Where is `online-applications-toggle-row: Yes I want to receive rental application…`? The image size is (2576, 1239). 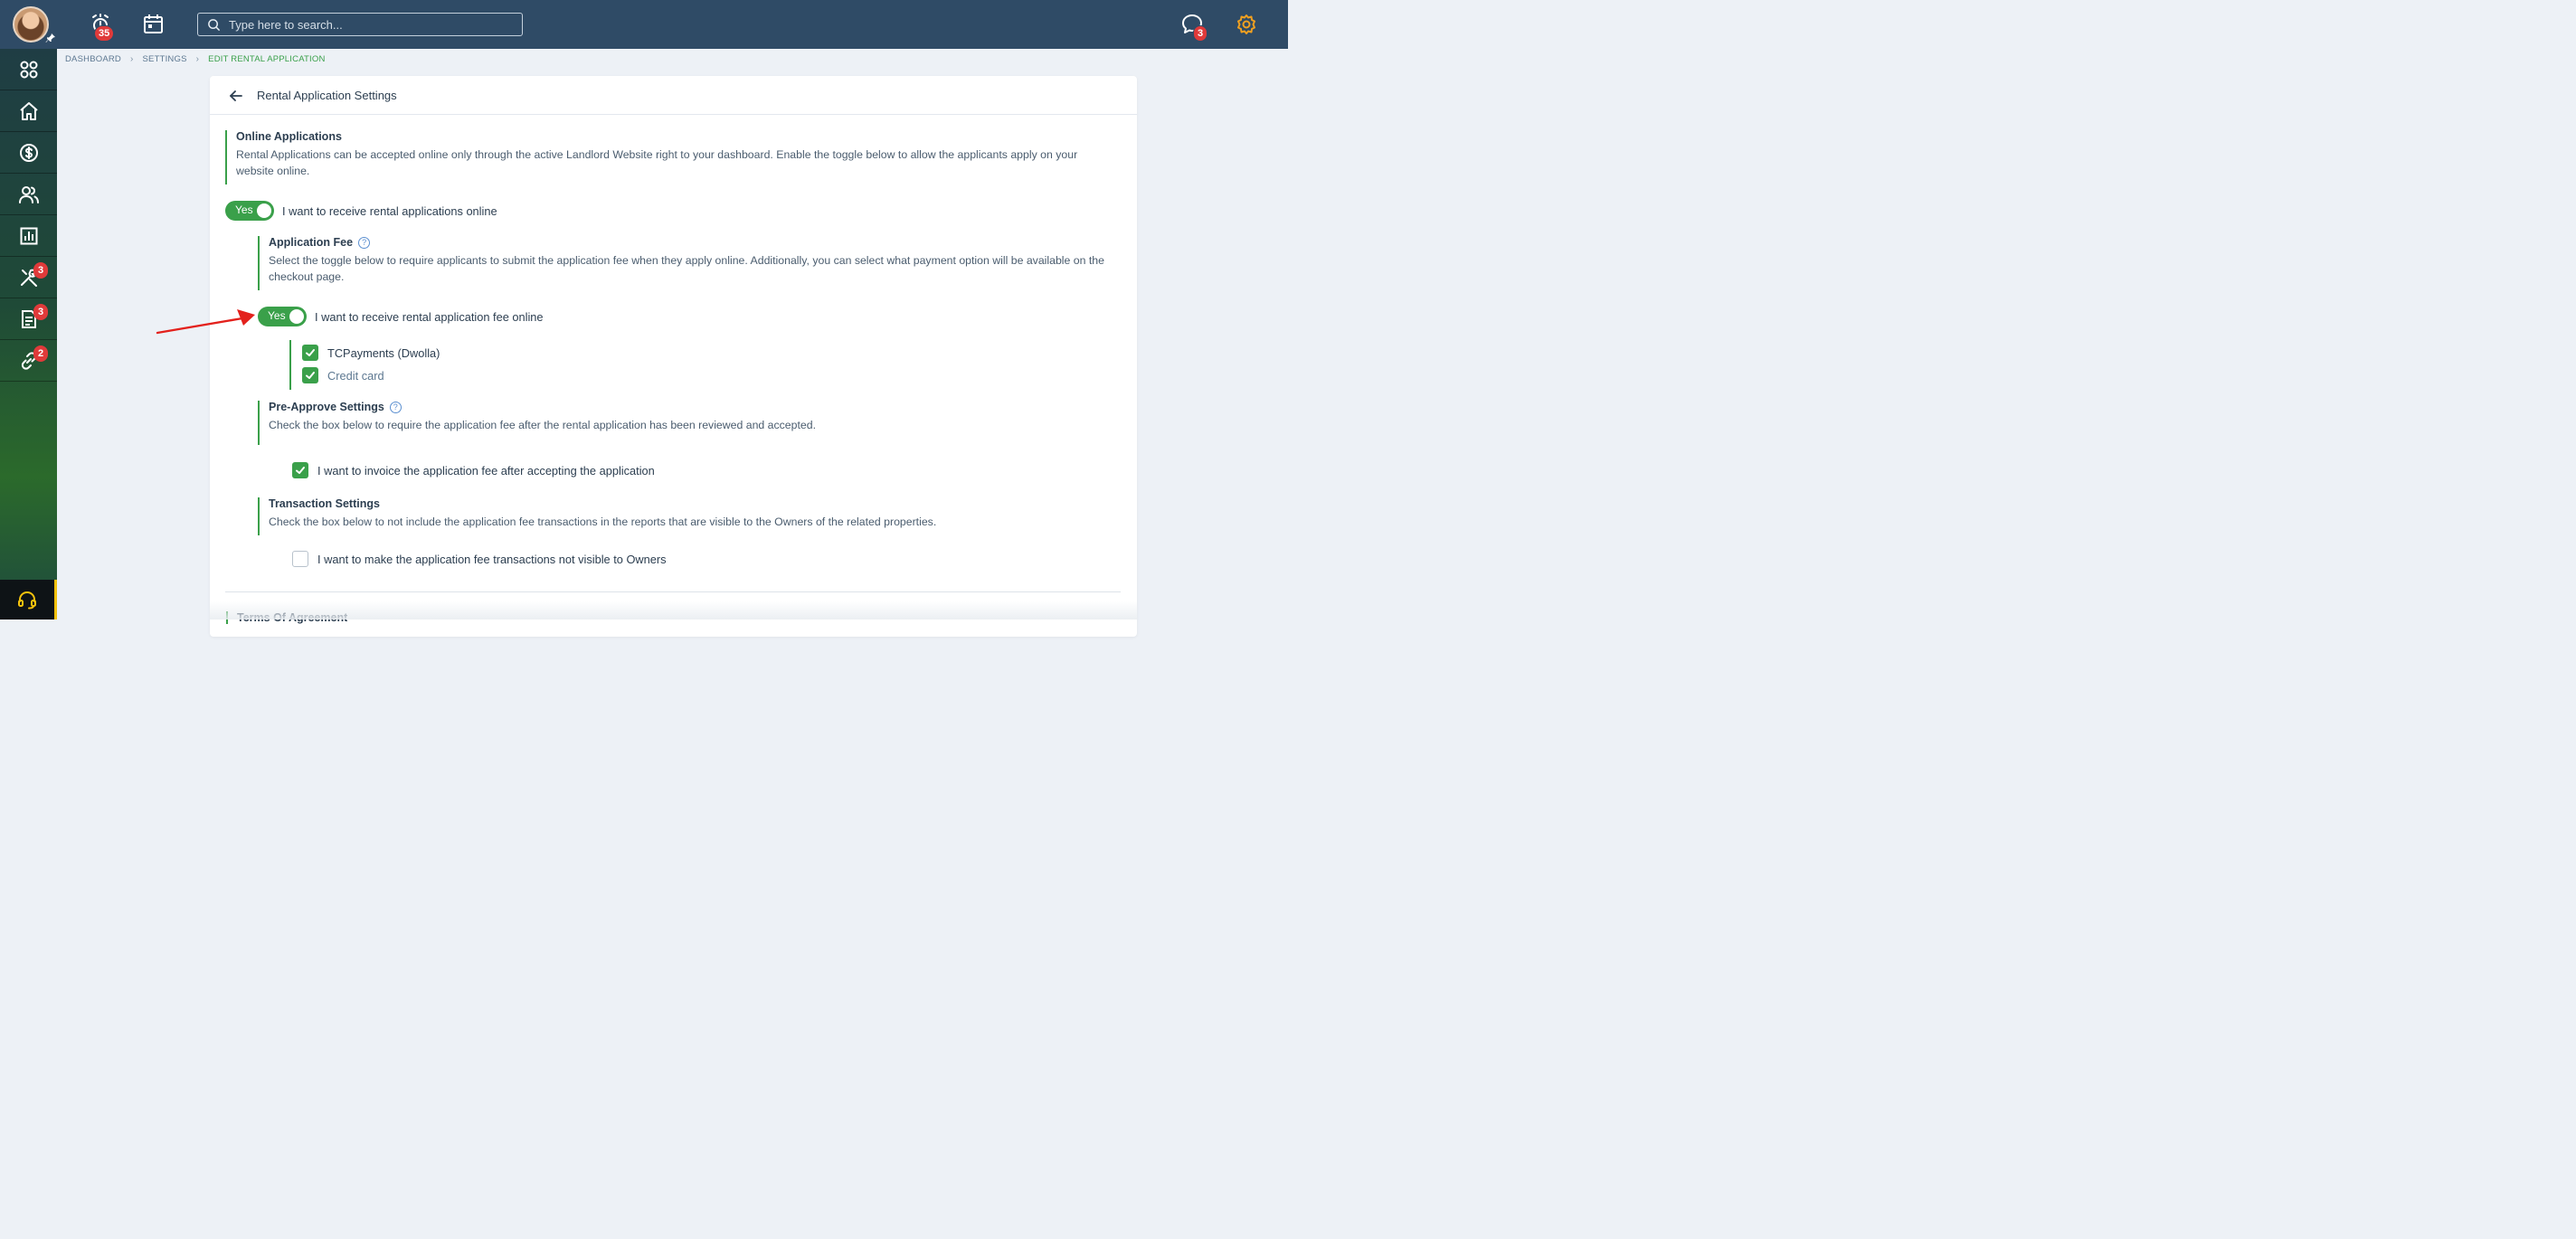
online-applications-toggle-row: Yes I want to receive rental application… is located at coordinates (361, 211).